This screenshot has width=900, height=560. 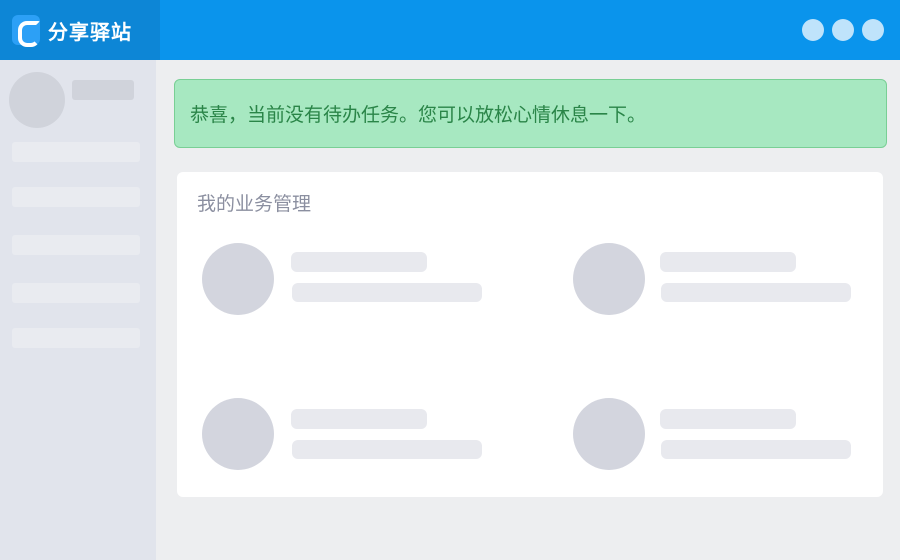 I want to click on user-name-placeholder, so click(x=103, y=90).